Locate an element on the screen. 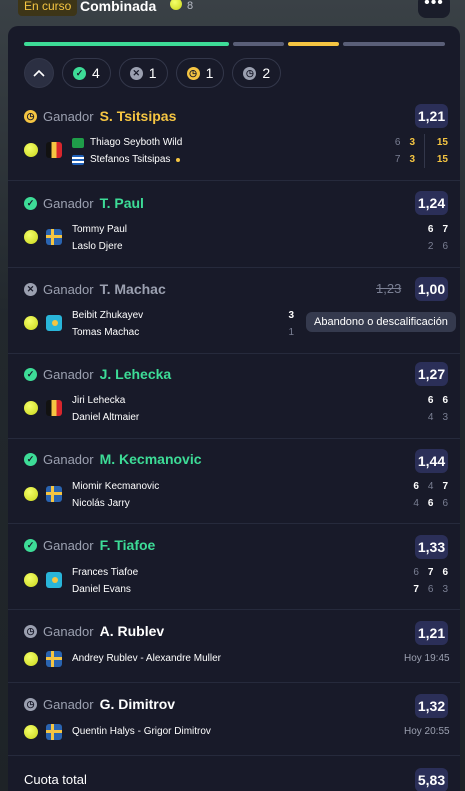 The width and height of the screenshot is (465, 791). cross-icon: ✕ is located at coordinates (136, 73).